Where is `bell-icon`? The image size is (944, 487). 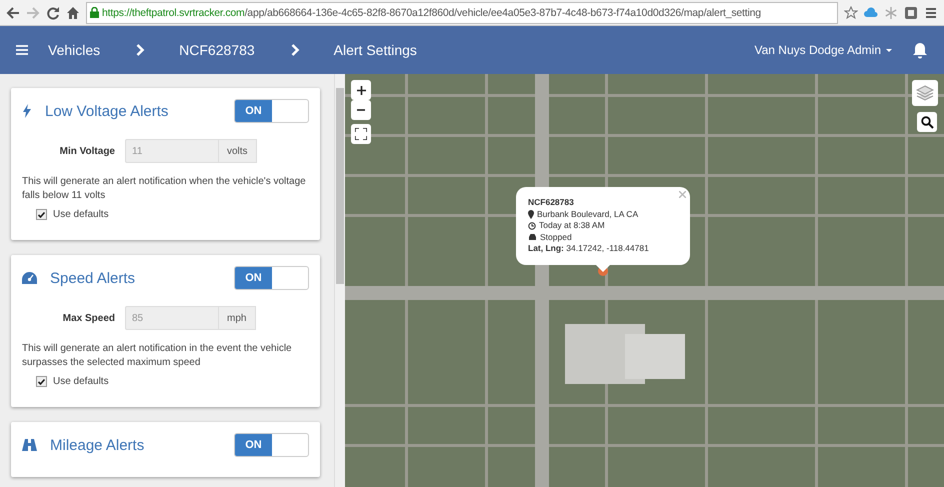 bell-icon is located at coordinates (920, 50).